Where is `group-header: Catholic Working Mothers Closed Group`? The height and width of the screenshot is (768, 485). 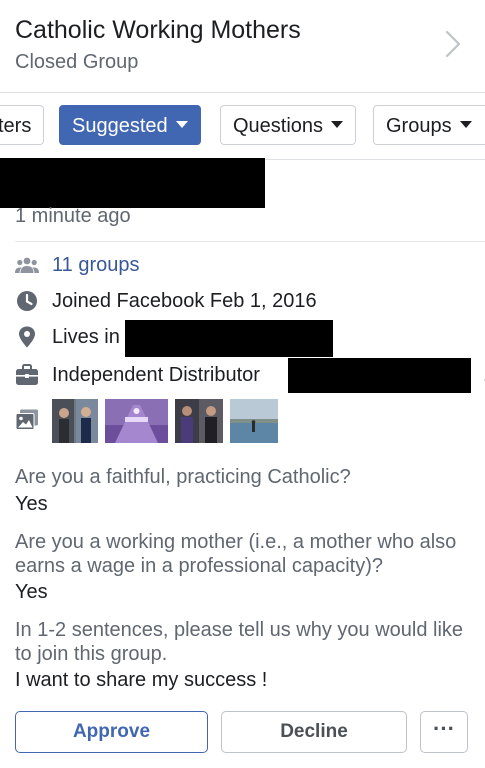
group-header: Catholic Working Mothers Closed Group is located at coordinates (242, 46).